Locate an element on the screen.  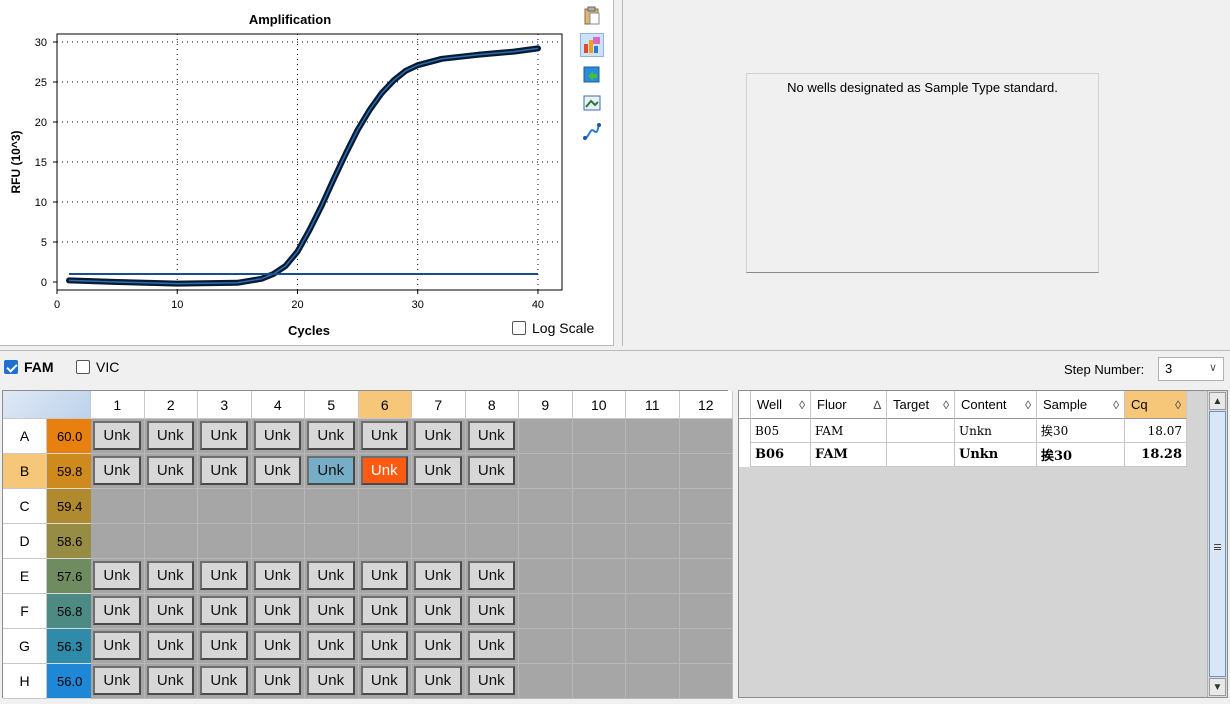
well-C9 is located at coordinates (546, 506).